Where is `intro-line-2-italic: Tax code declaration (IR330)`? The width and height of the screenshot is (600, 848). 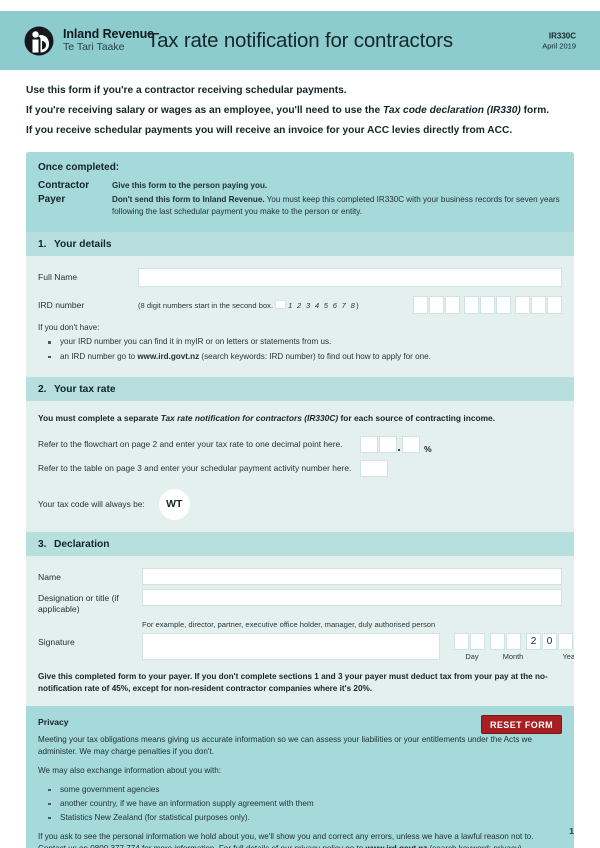
intro-line-2-italic: Tax code declaration (IR330) is located at coordinates (452, 110).